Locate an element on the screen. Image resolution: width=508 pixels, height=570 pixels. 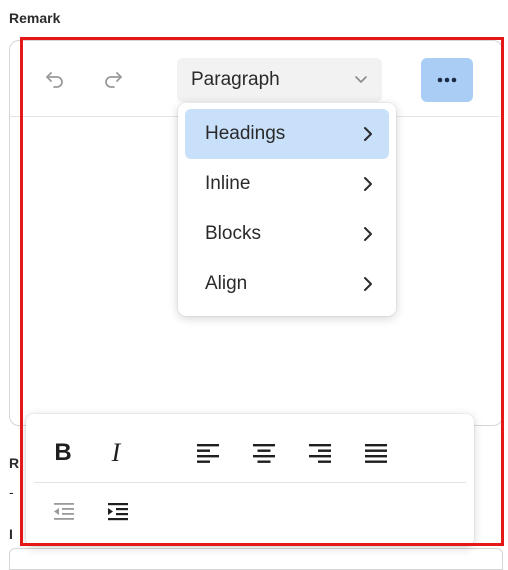
align-right-button is located at coordinates (320, 453).